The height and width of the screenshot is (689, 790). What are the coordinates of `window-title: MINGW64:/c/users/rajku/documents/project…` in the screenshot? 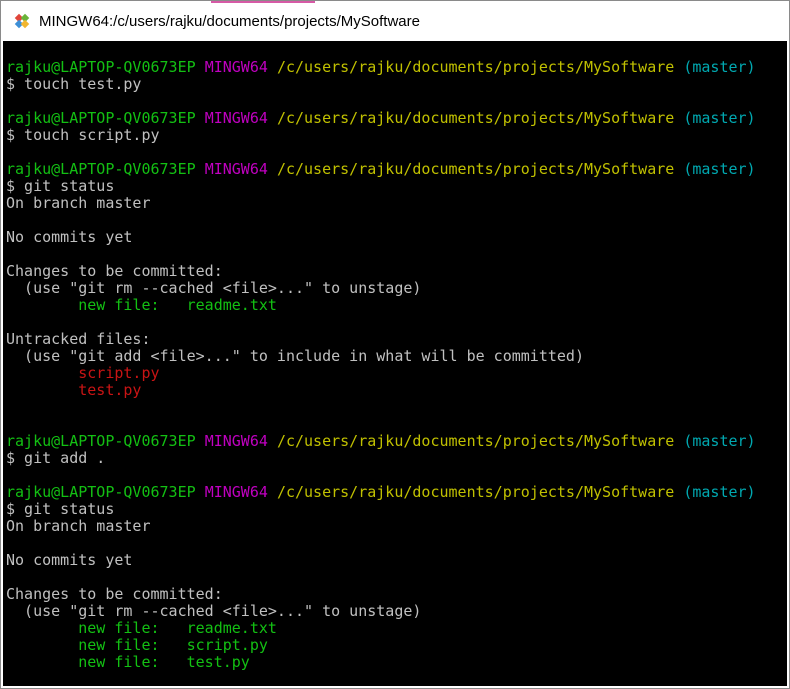 It's located at (229, 21).